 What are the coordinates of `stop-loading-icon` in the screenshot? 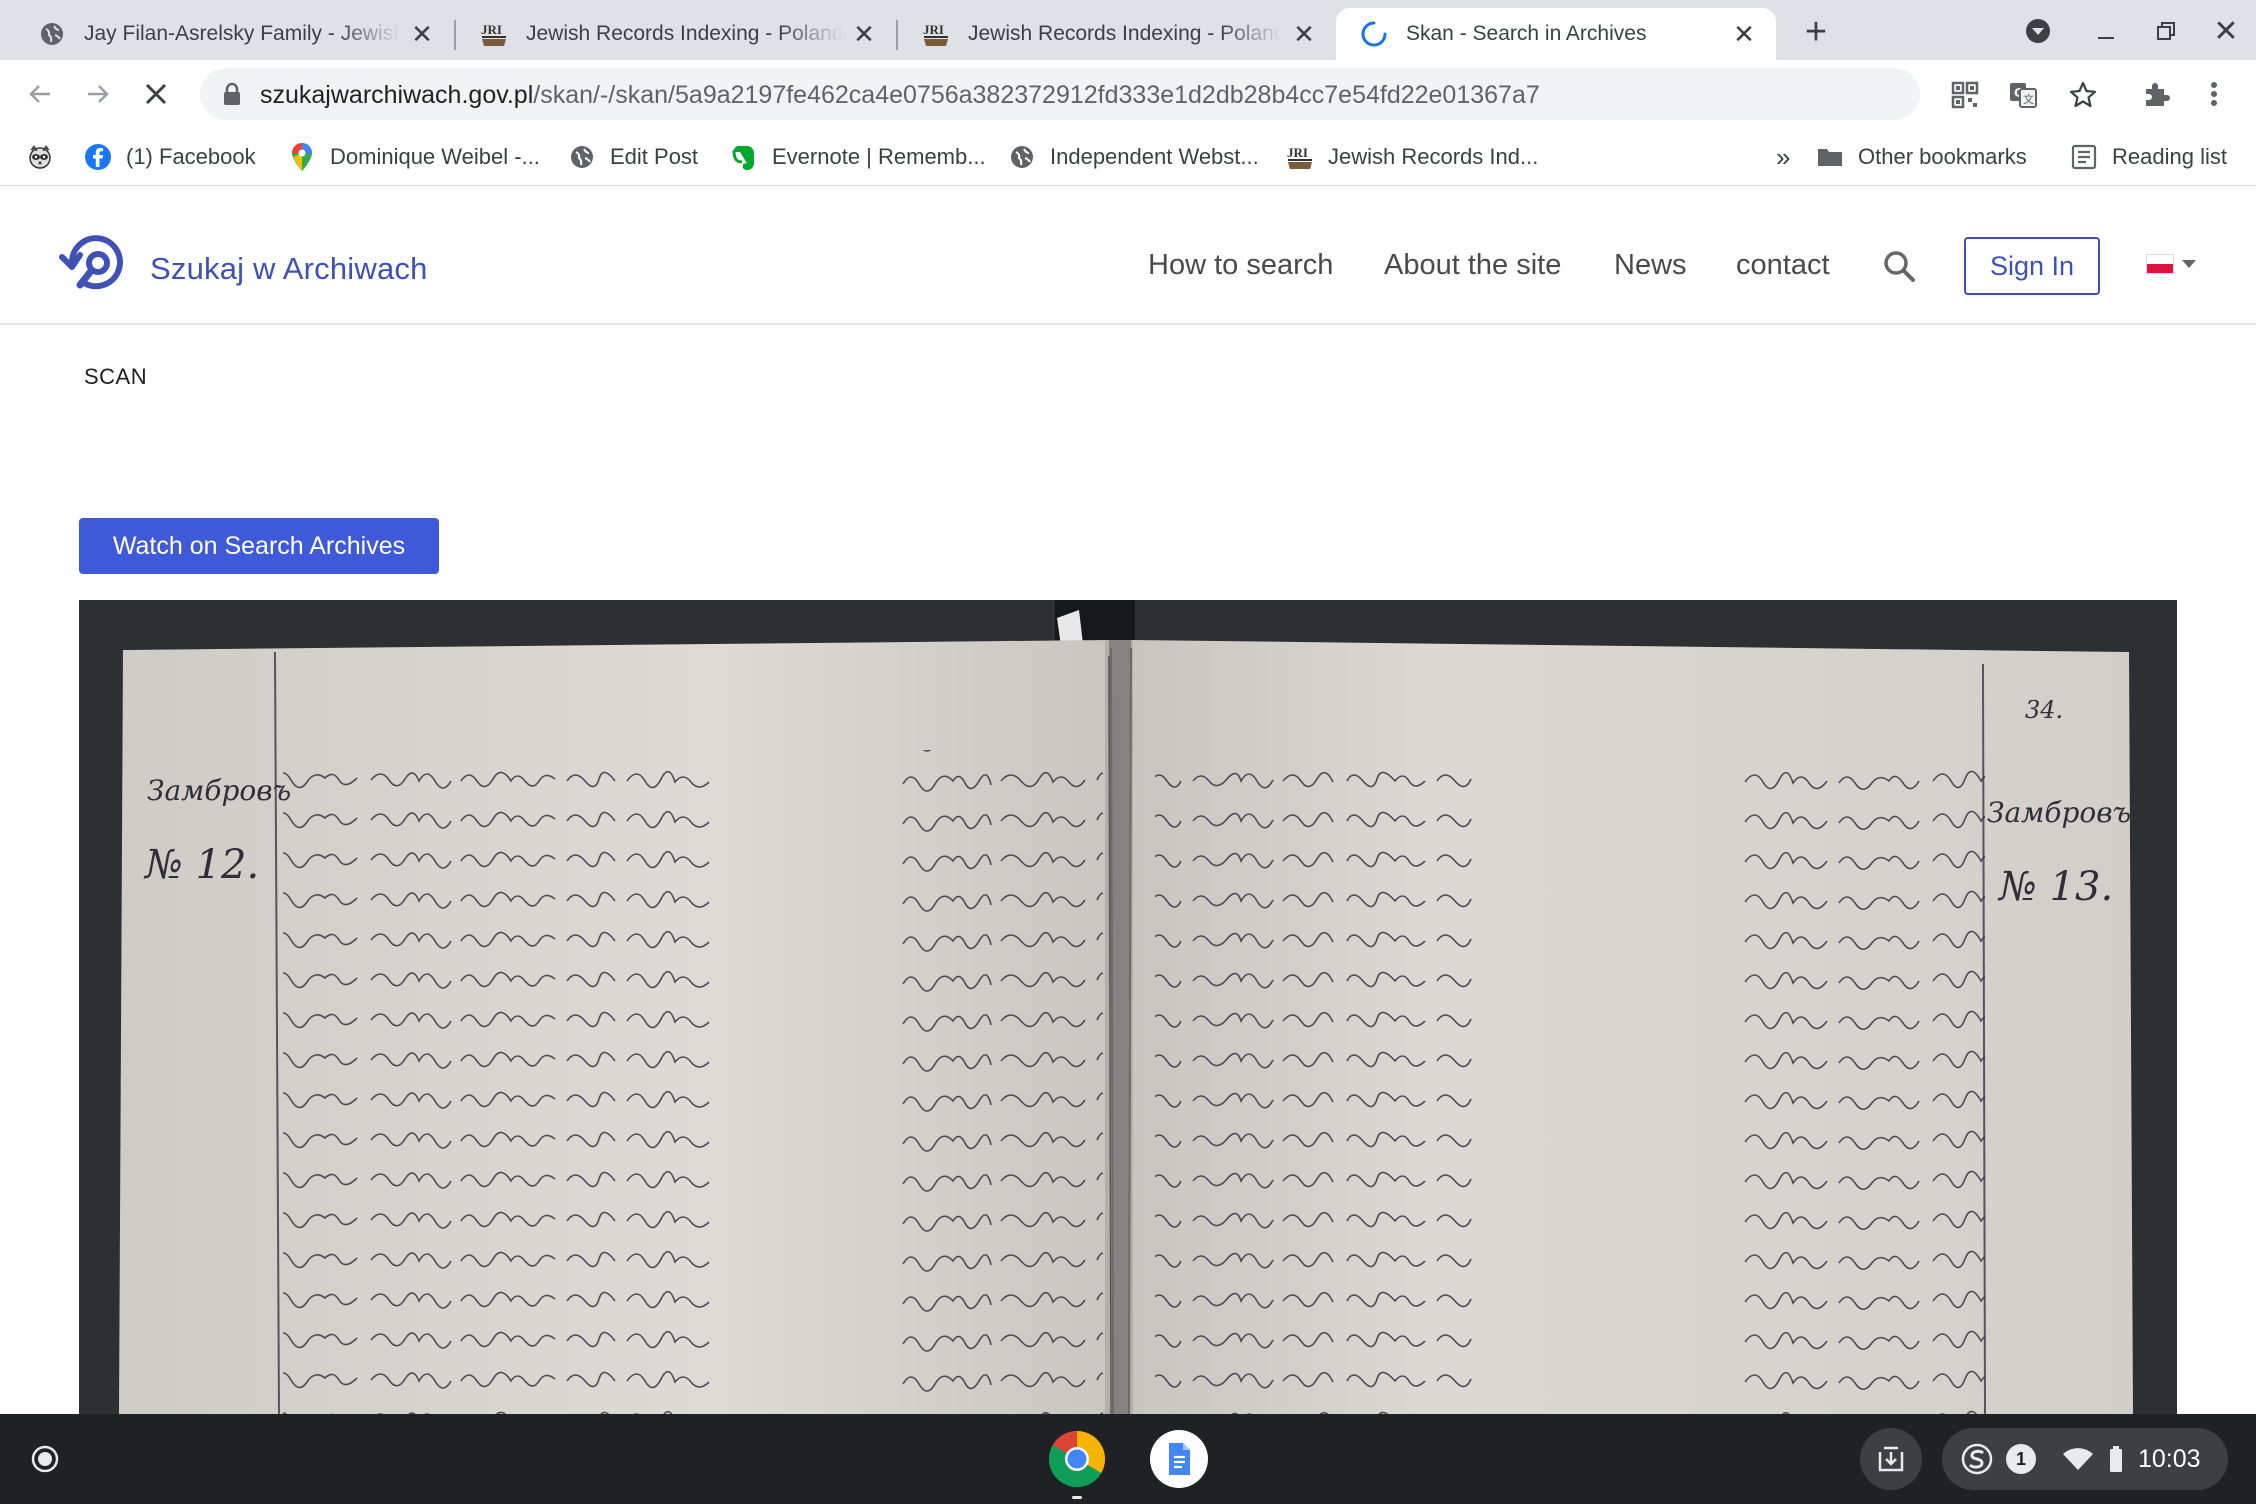 It's located at (156, 94).